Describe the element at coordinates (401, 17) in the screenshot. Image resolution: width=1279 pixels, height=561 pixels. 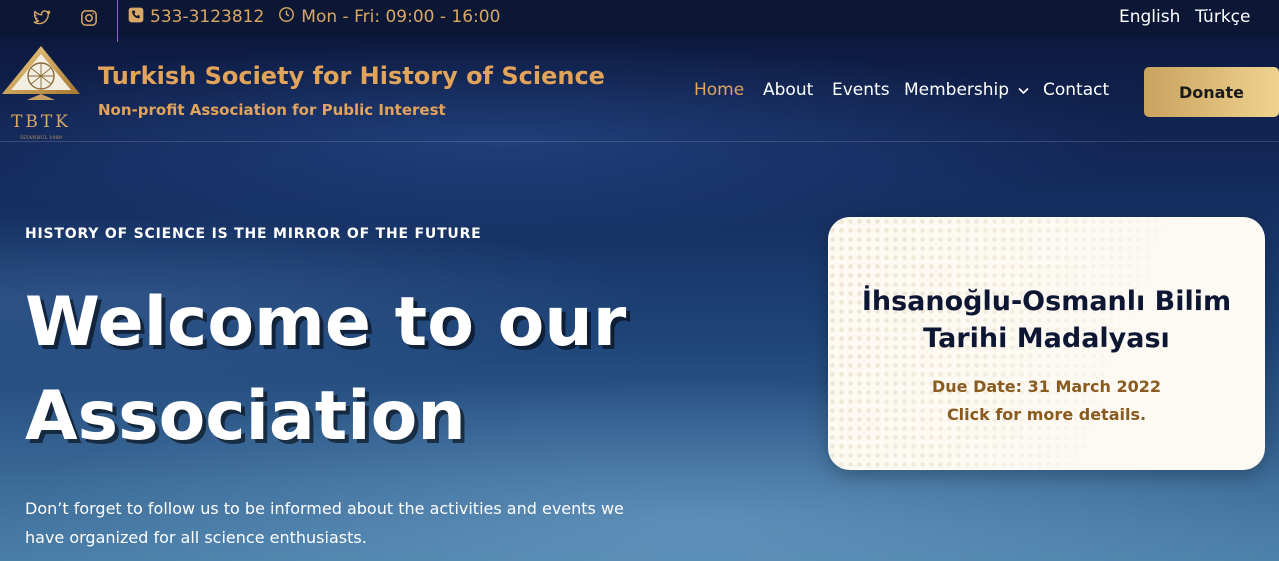
I see `office-hours: Mon - Fri: 09:00 - 16:00` at that location.